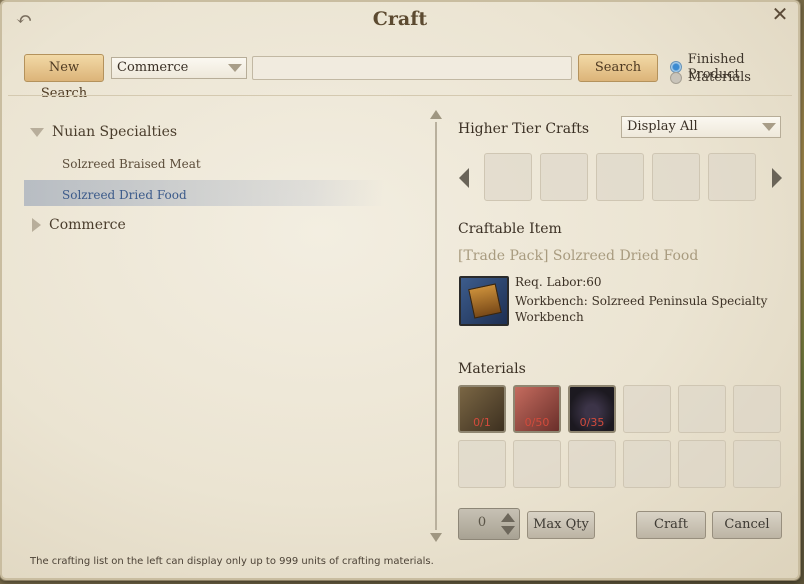  Describe the element at coordinates (662, 126) in the screenshot. I see `display-filter-value: Display All` at that location.